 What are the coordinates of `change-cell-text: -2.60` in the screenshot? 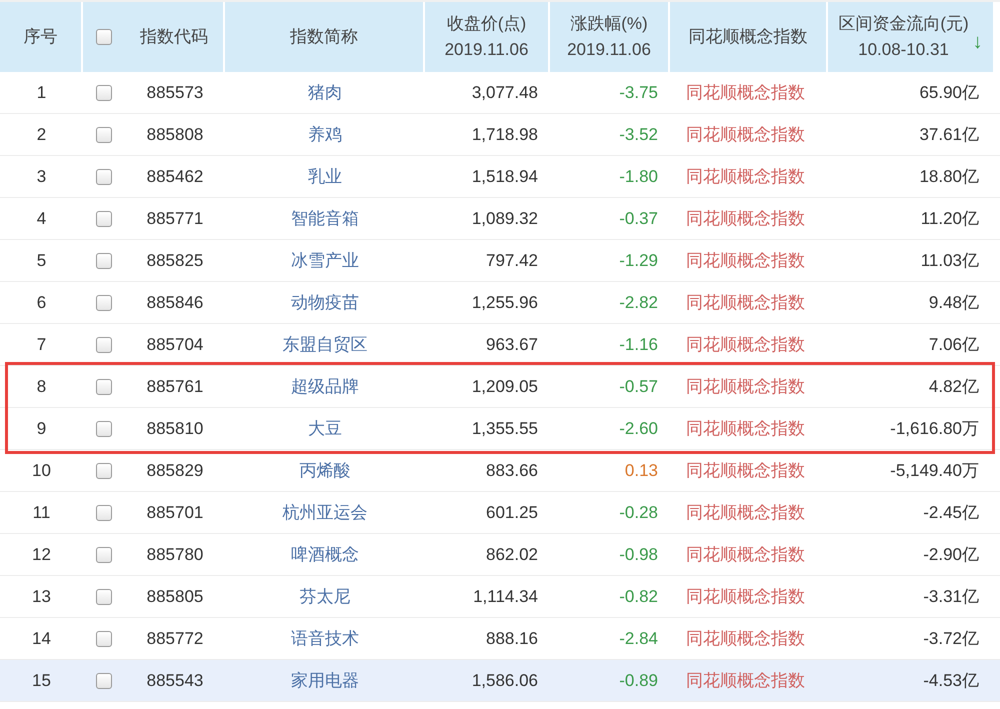 It's located at (638, 429).